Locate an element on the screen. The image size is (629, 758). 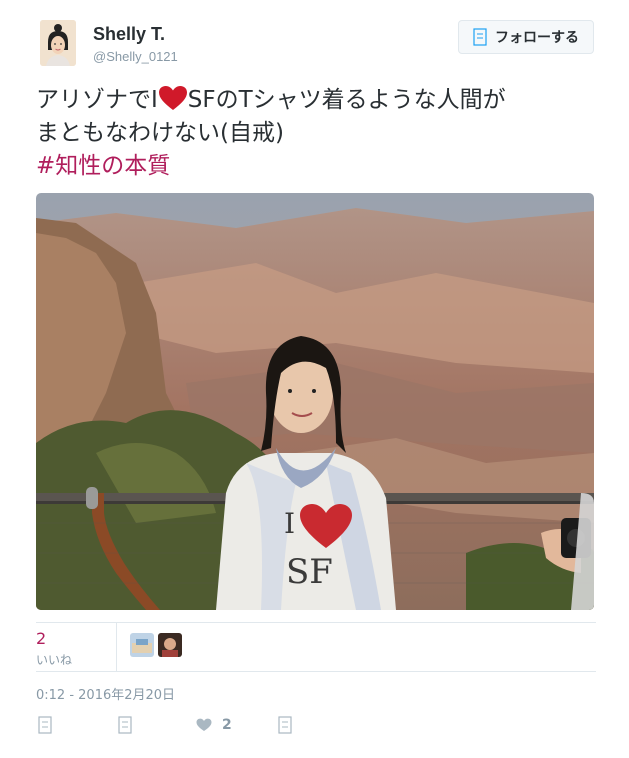
follow-button-label: フォローする is located at coordinates (537, 38).